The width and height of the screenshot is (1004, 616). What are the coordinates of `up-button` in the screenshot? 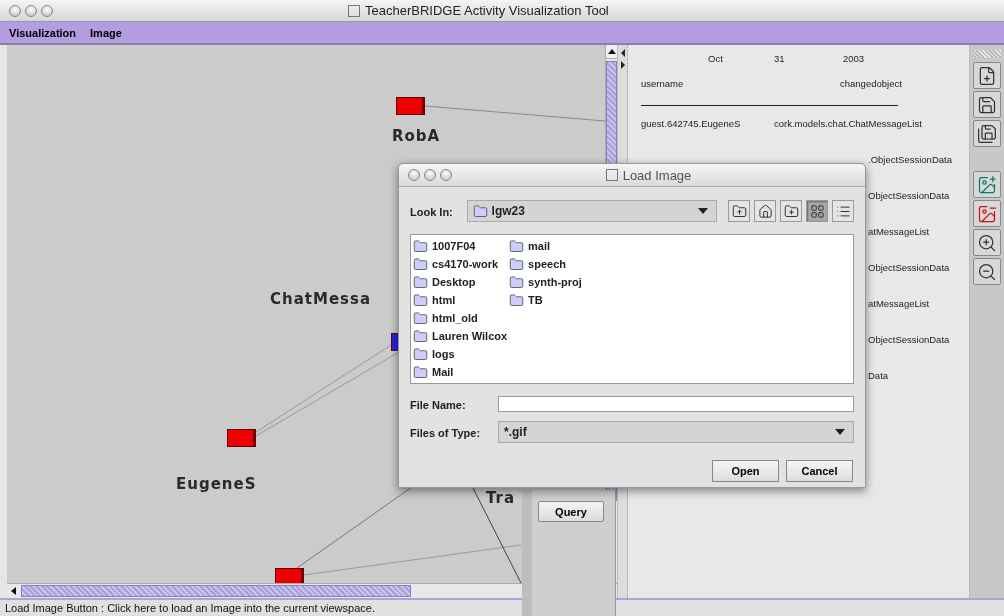 It's located at (739, 211).